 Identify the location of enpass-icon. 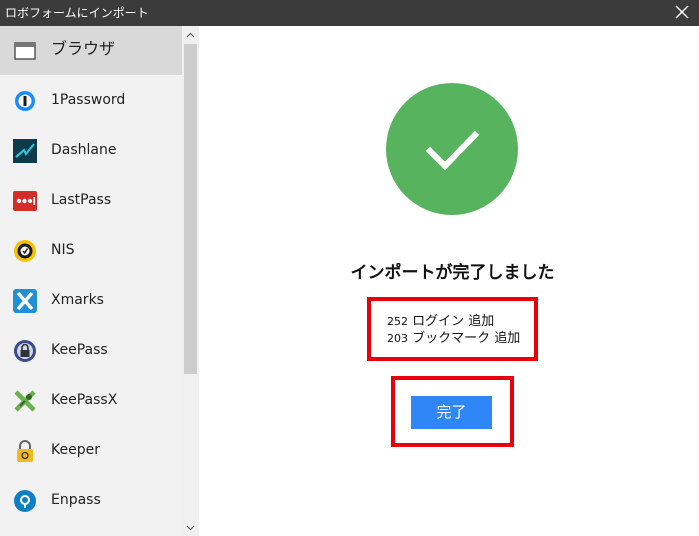
(25, 501).